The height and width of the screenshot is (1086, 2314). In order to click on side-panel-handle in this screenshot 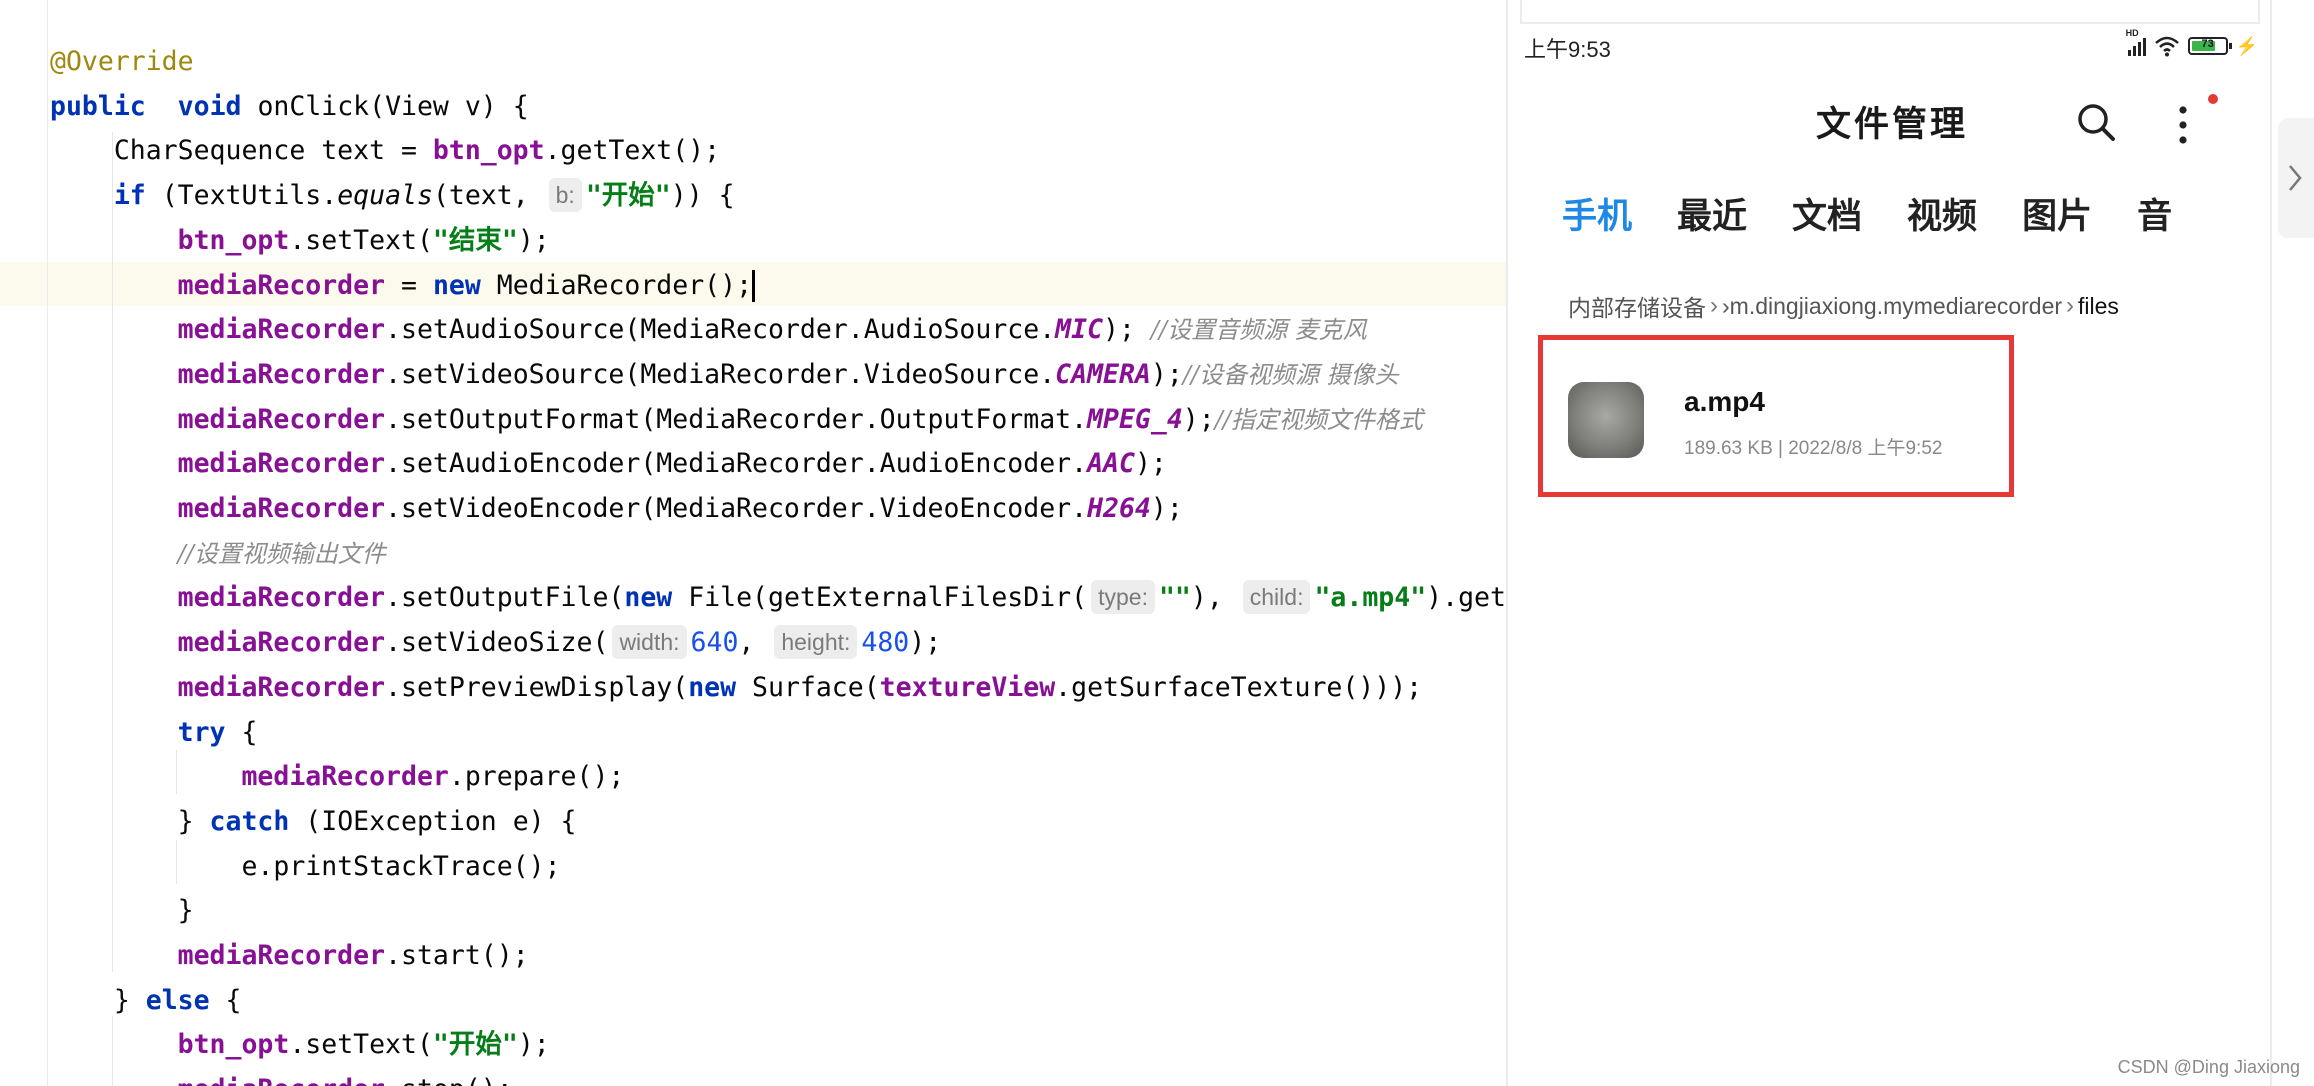, I will do `click(2296, 178)`.